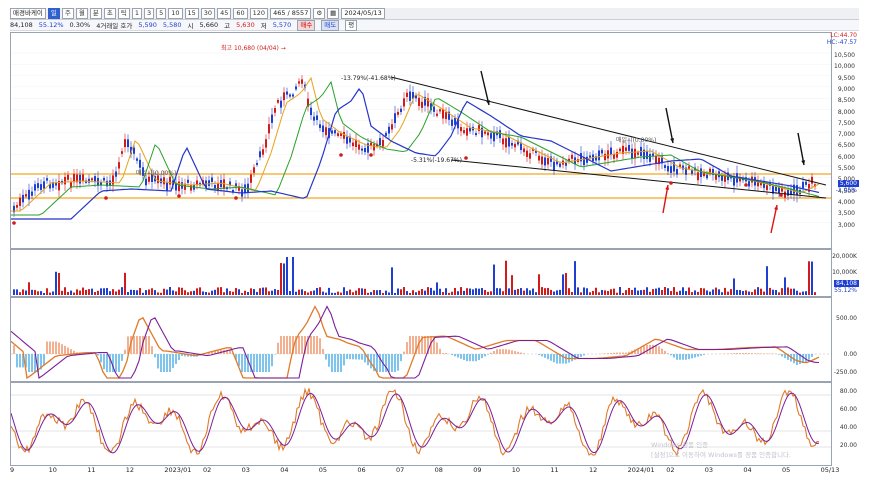  I want to click on activation-watermark-text: [설정]으로 이동하여 Windows를 정품 인증합니다., so click(721, 455).